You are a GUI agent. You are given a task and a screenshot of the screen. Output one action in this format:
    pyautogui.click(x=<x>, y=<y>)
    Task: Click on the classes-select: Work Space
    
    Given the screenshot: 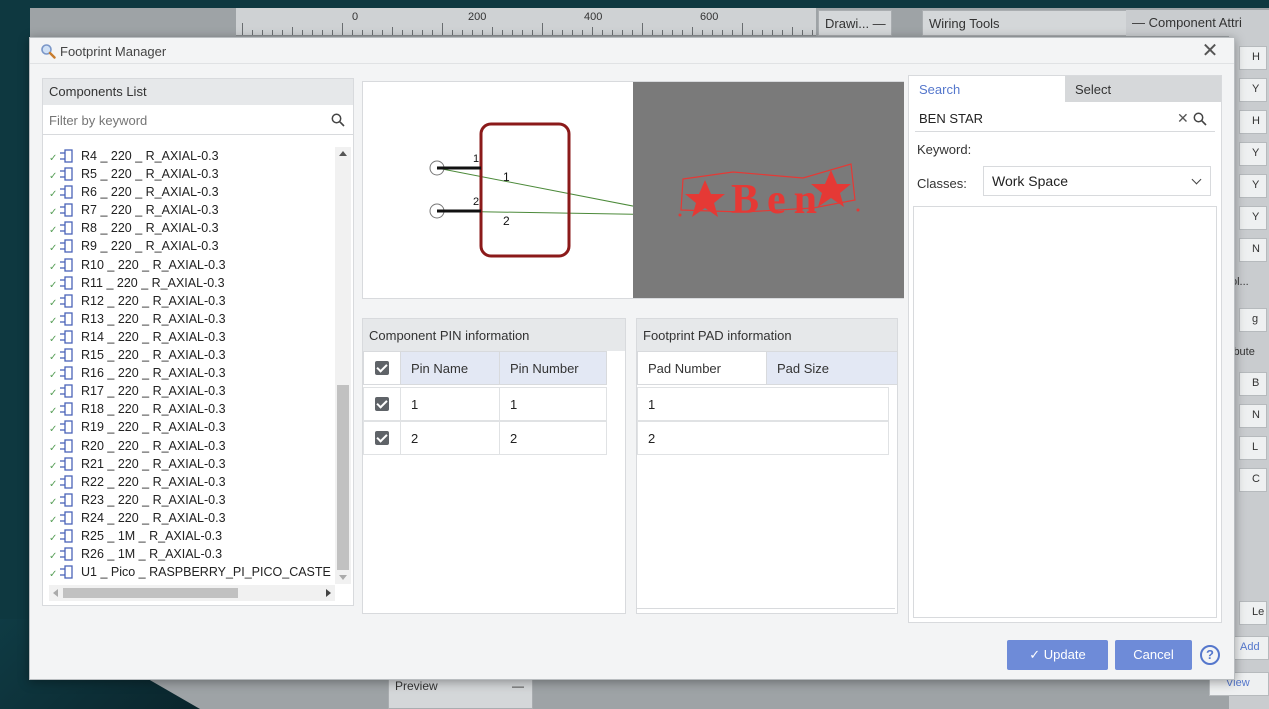 What is the action you would take?
    pyautogui.click(x=1097, y=181)
    